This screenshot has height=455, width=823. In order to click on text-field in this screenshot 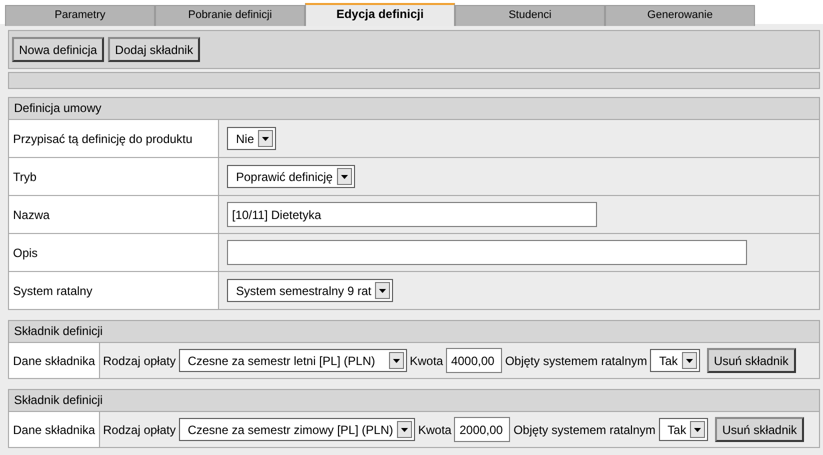, I will do `click(487, 252)`.